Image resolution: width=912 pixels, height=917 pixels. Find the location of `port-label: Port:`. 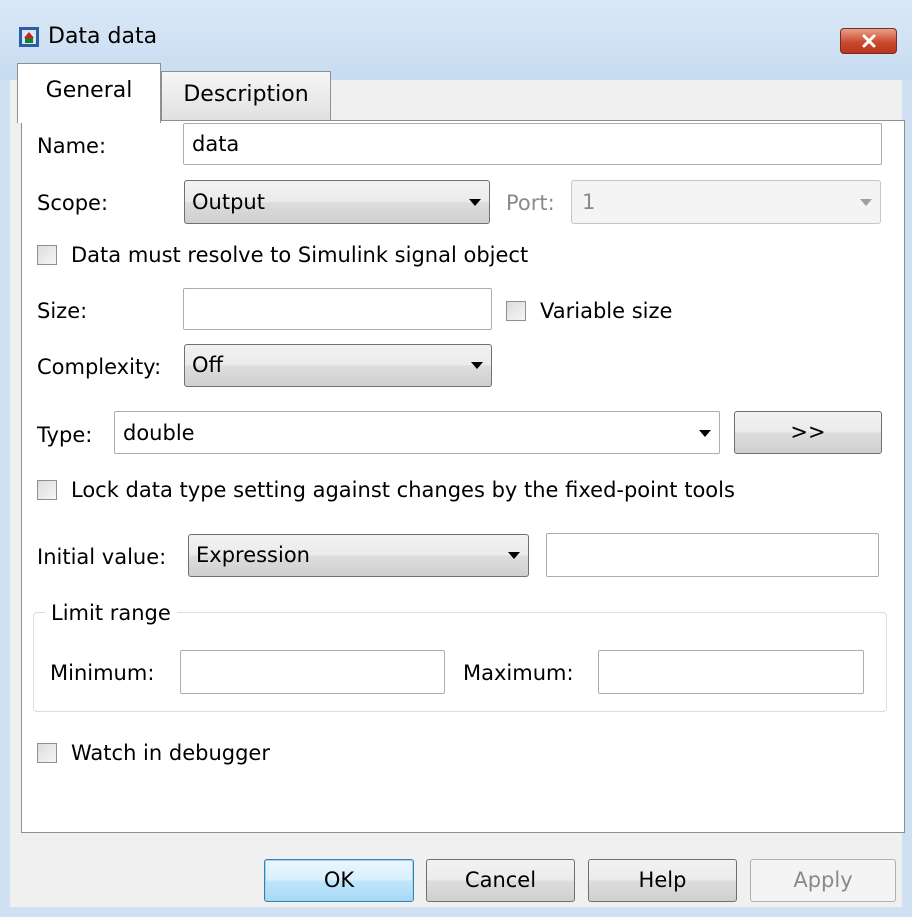

port-label: Port: is located at coordinates (530, 203).